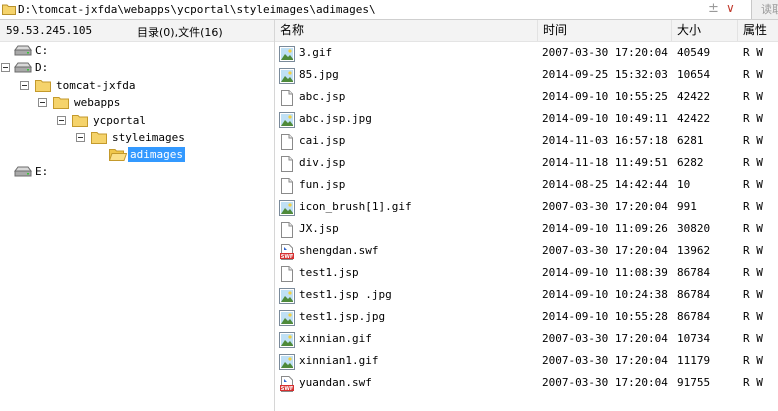 This screenshot has height=411, width=778. What do you see at coordinates (526, 119) in the screenshot?
I see `table-row: abc.jsp.jpg 2014-09-10 10:49:11 42422 R W` at bounding box center [526, 119].